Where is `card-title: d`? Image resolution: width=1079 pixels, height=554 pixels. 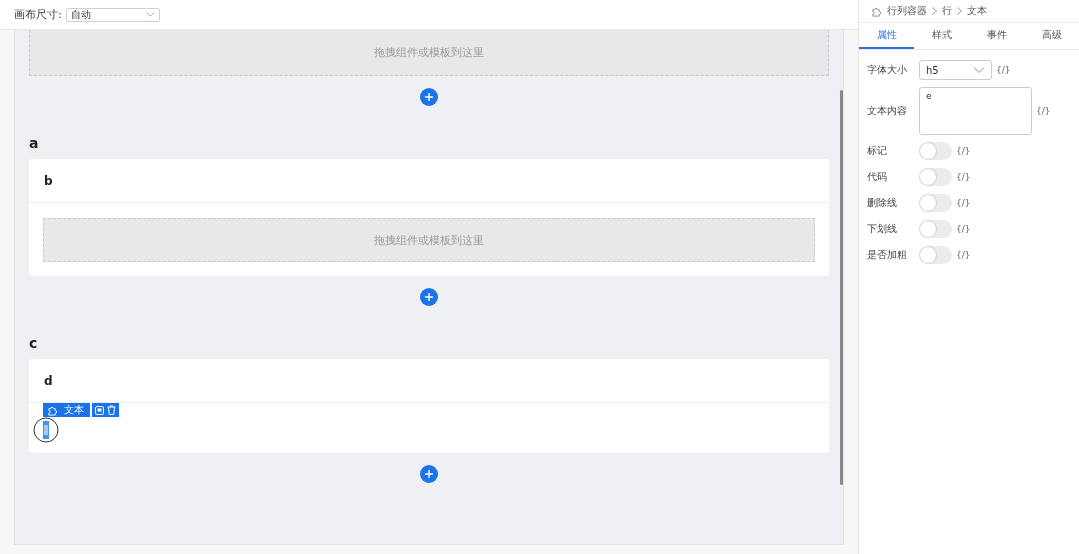
card-title: d is located at coordinates (429, 381).